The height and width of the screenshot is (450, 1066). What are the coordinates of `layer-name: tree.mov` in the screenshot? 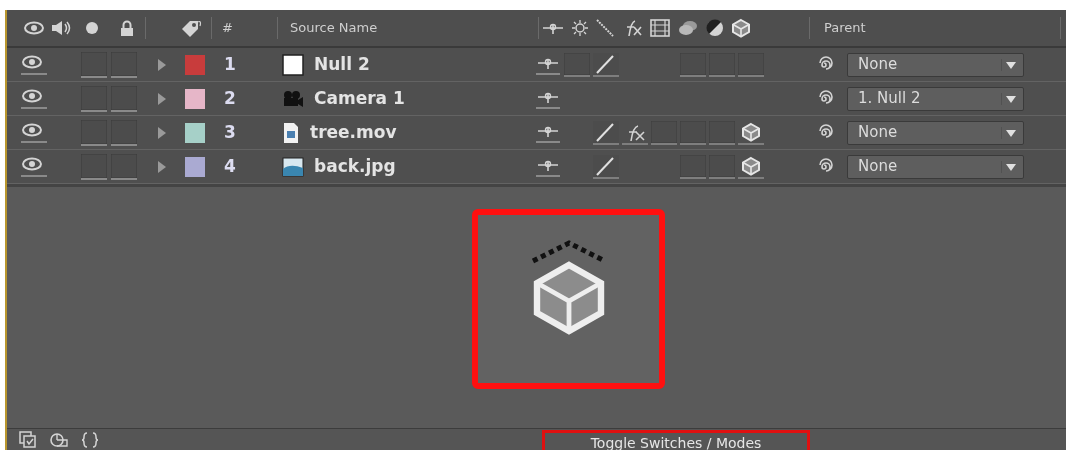 It's located at (353, 132).